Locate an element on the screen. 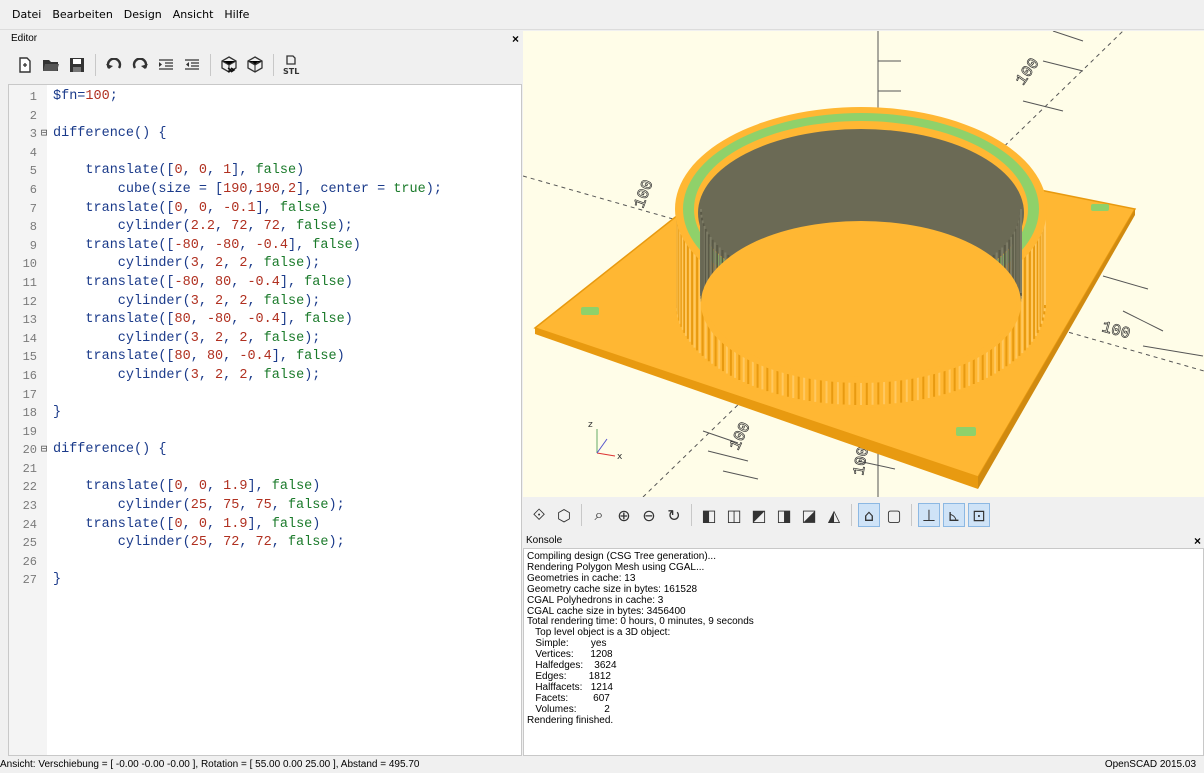 Image resolution: width=1204 pixels, height=773 pixels. view-top-icon: ◫ is located at coordinates (734, 515).